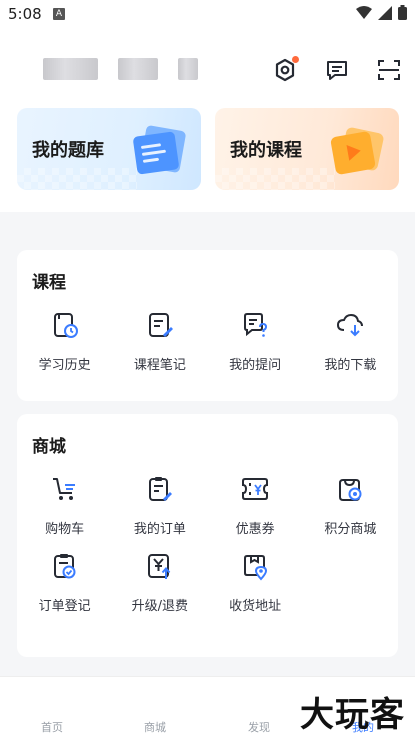 Image resolution: width=415 pixels, height=739 pixels. What do you see at coordinates (285, 70) in the screenshot?
I see `settings-button` at bounding box center [285, 70].